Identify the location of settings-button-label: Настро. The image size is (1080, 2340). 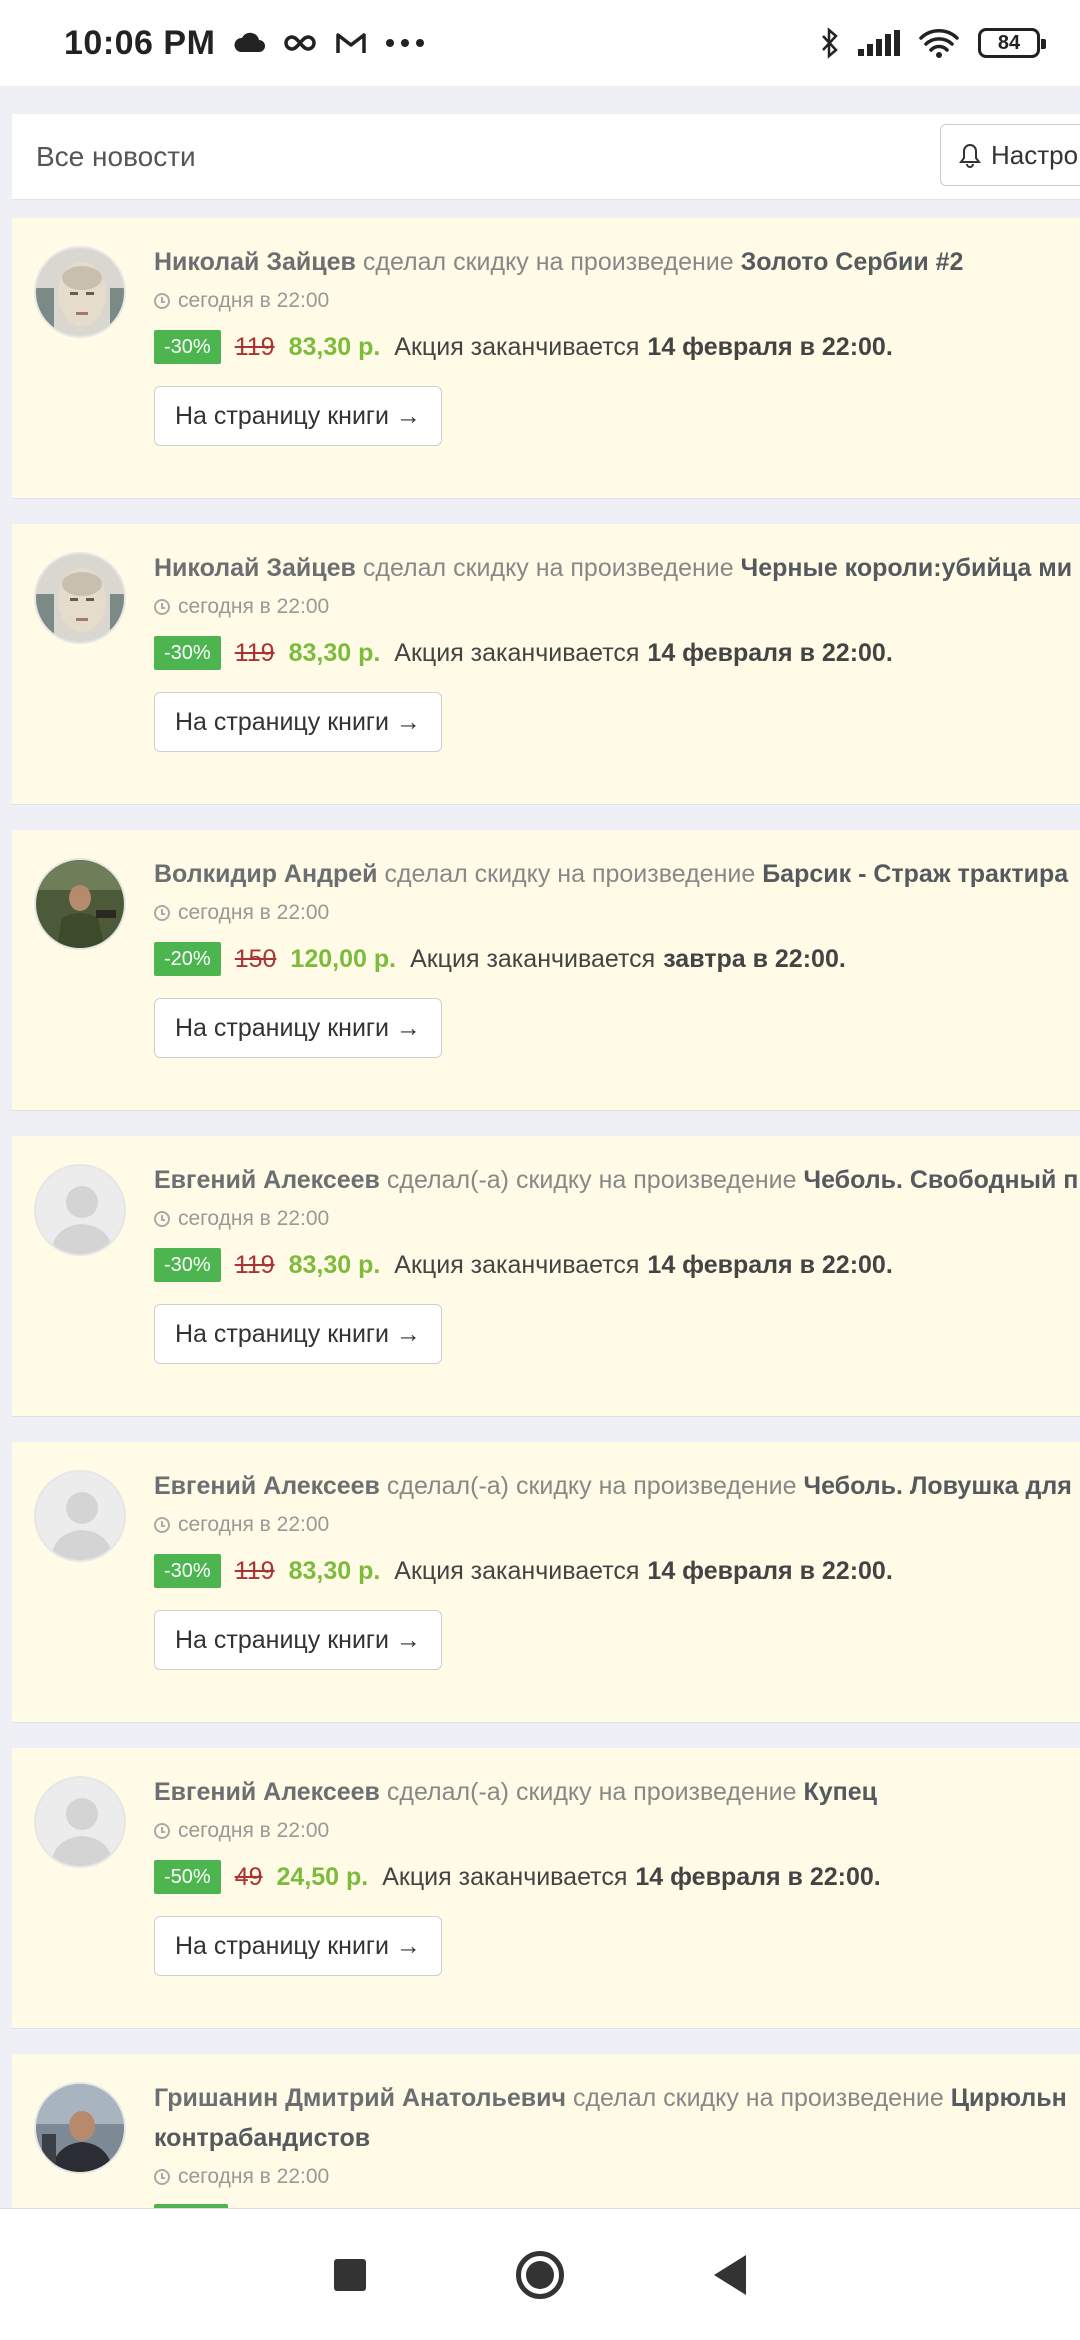
(1035, 154).